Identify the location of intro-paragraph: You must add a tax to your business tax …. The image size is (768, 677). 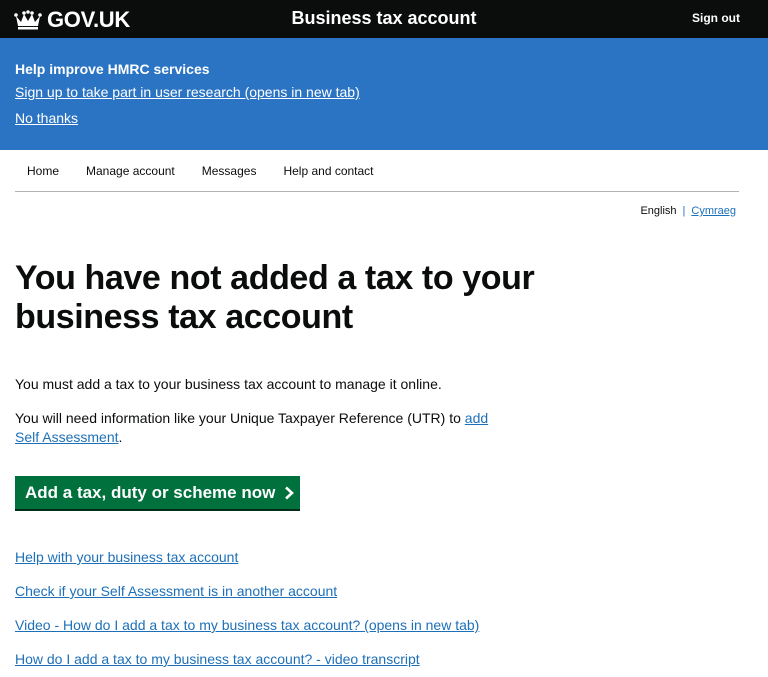
(228, 384).